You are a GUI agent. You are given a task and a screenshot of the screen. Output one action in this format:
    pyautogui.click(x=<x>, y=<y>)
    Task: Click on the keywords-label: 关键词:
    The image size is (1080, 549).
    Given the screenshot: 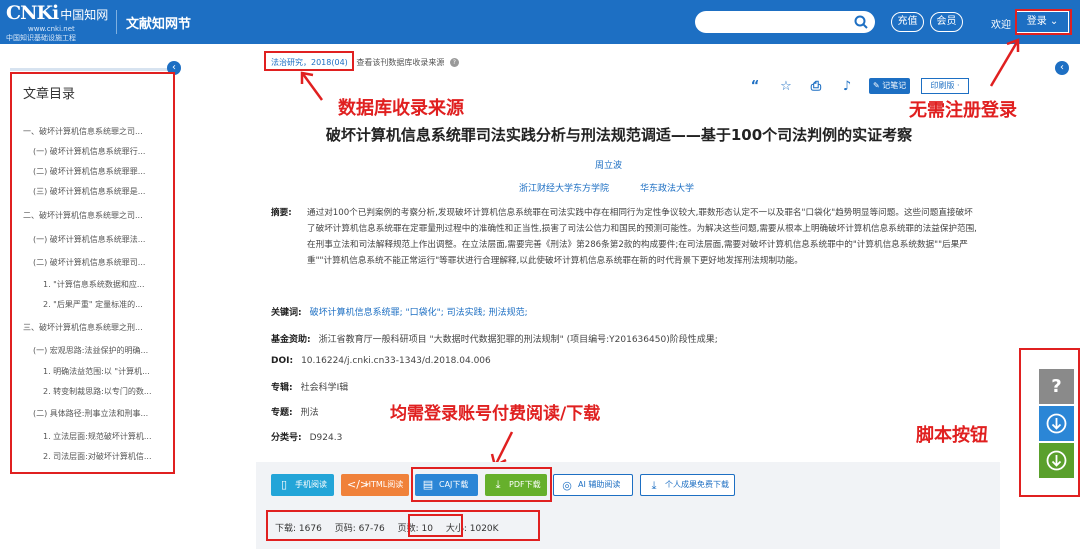 What is the action you would take?
    pyautogui.click(x=286, y=313)
    